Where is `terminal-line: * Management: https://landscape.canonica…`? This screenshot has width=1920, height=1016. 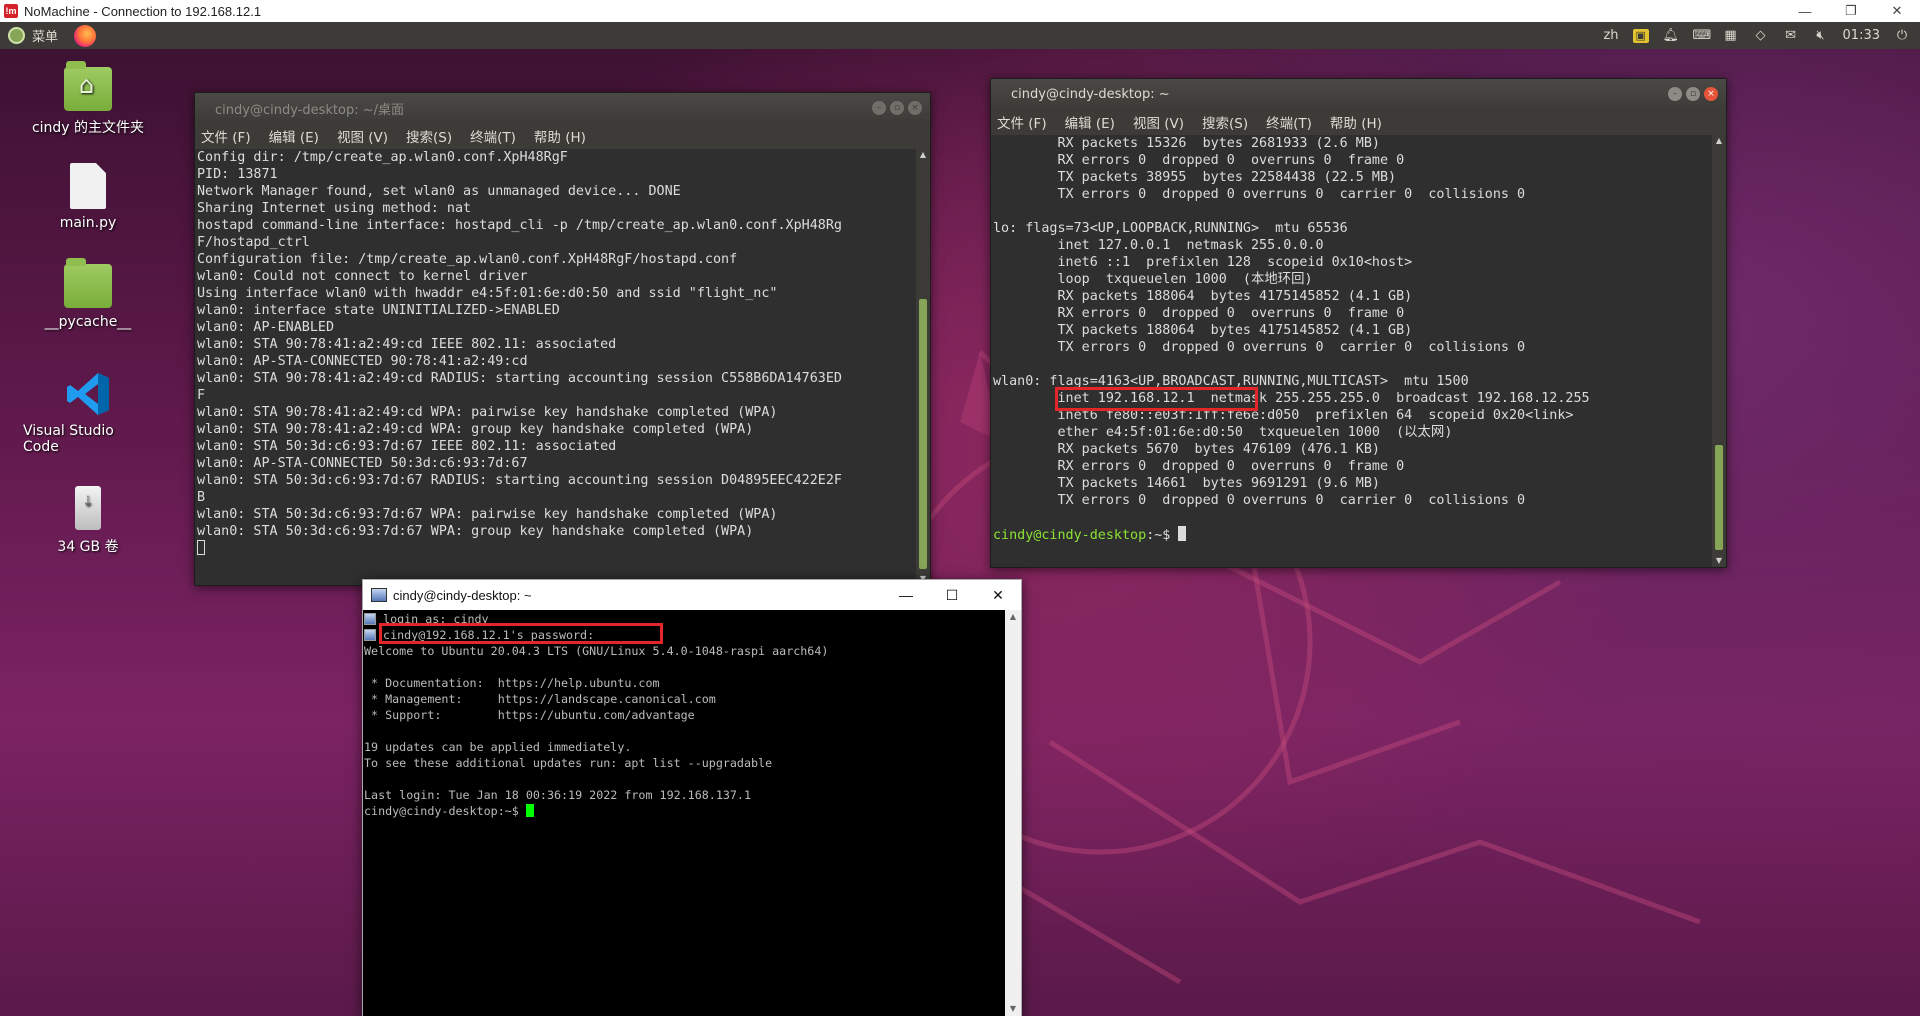
terminal-line: * Management: https://landscape.canonica… is located at coordinates (684, 699).